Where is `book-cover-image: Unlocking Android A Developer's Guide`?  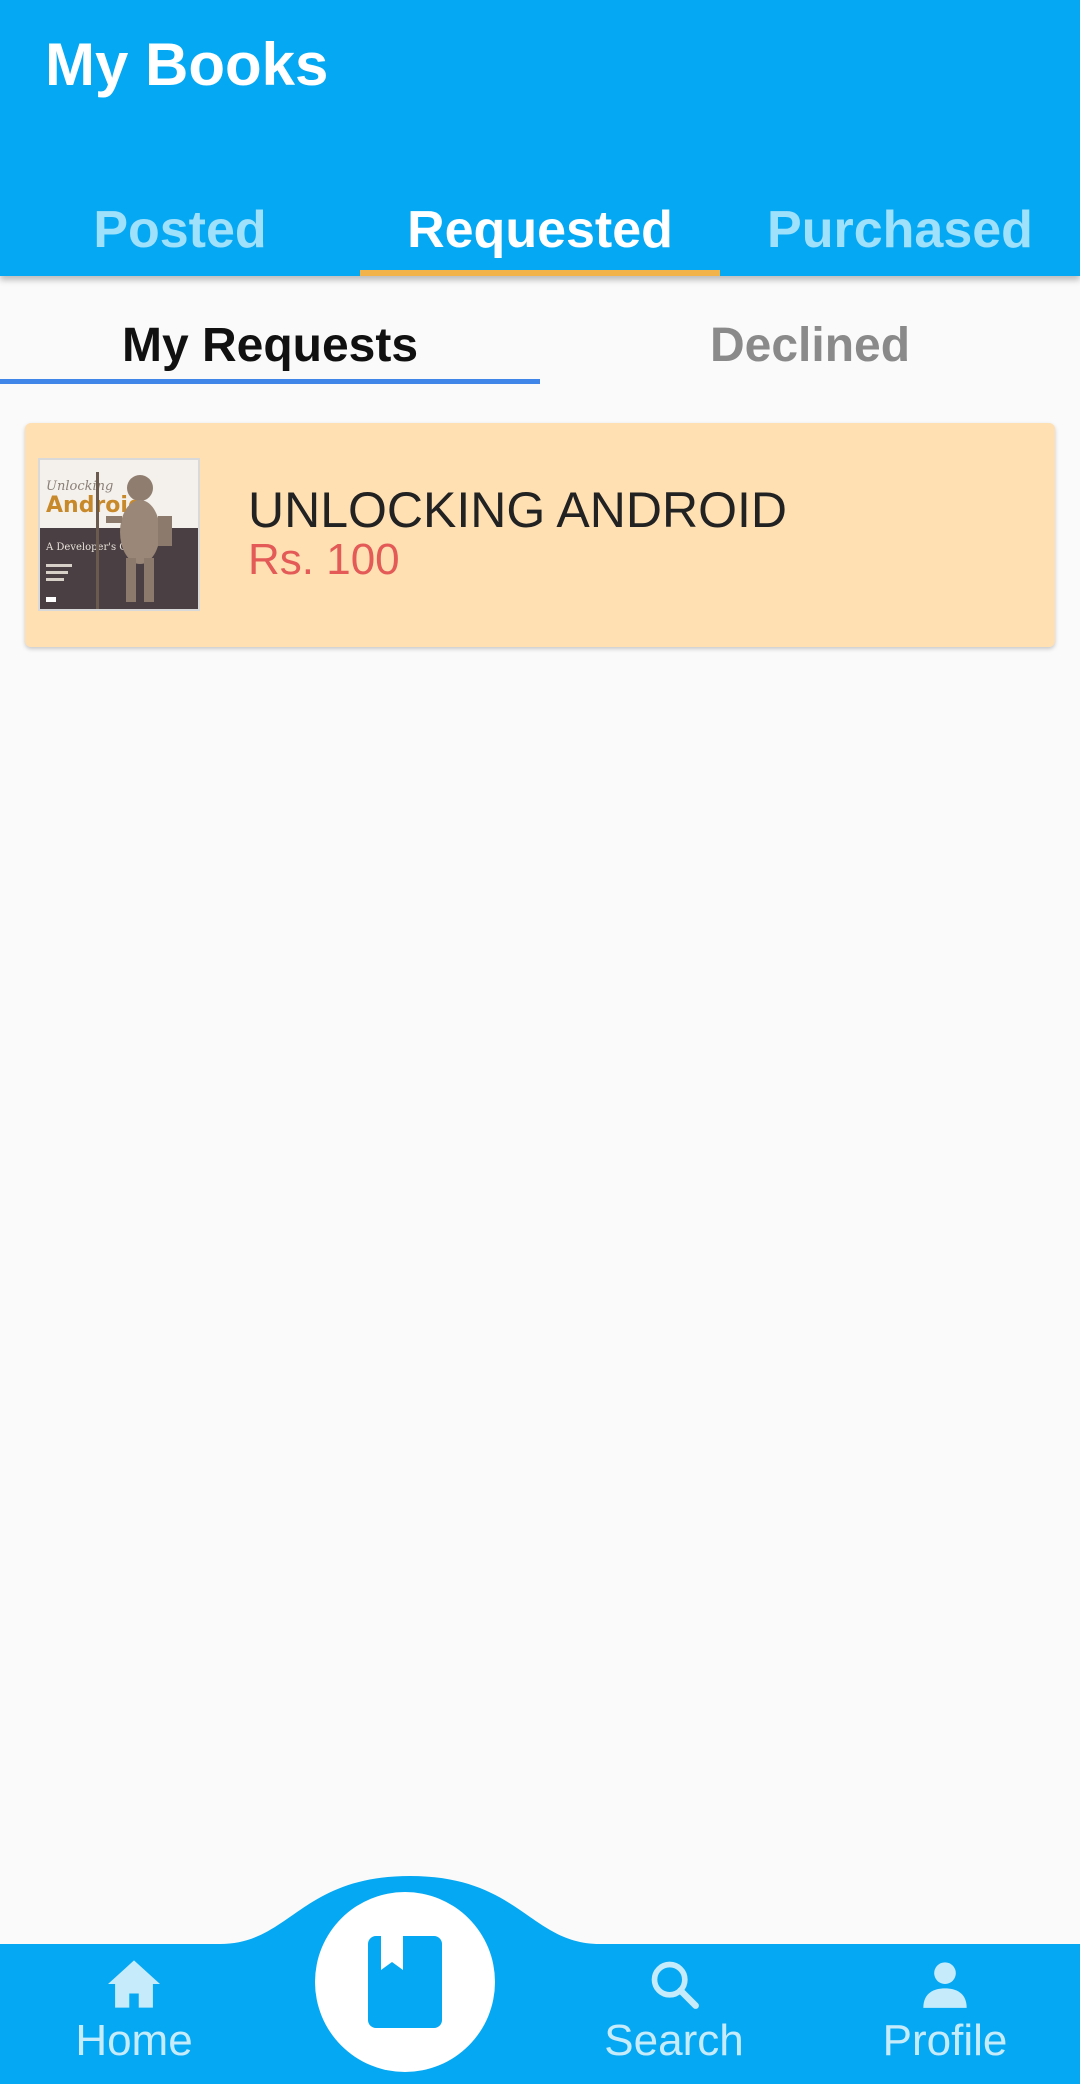
book-cover-image: Unlocking Android A Developer's Guide is located at coordinates (119, 534).